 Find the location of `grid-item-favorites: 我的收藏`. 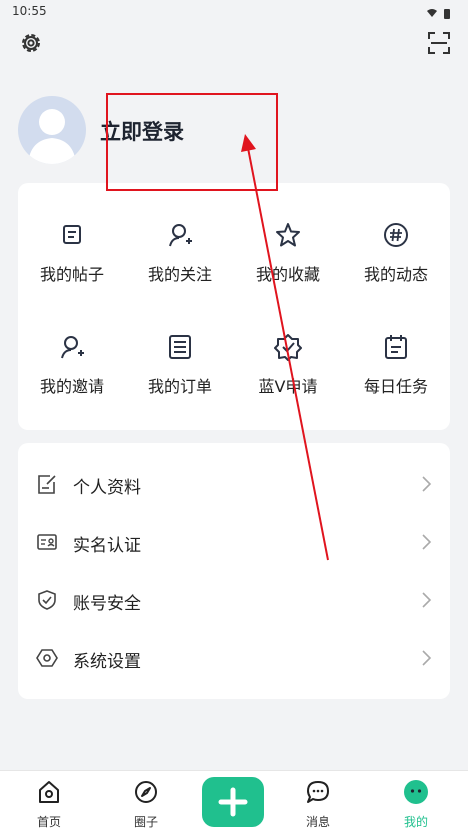

grid-item-favorites: 我的收藏 is located at coordinates (288, 266).